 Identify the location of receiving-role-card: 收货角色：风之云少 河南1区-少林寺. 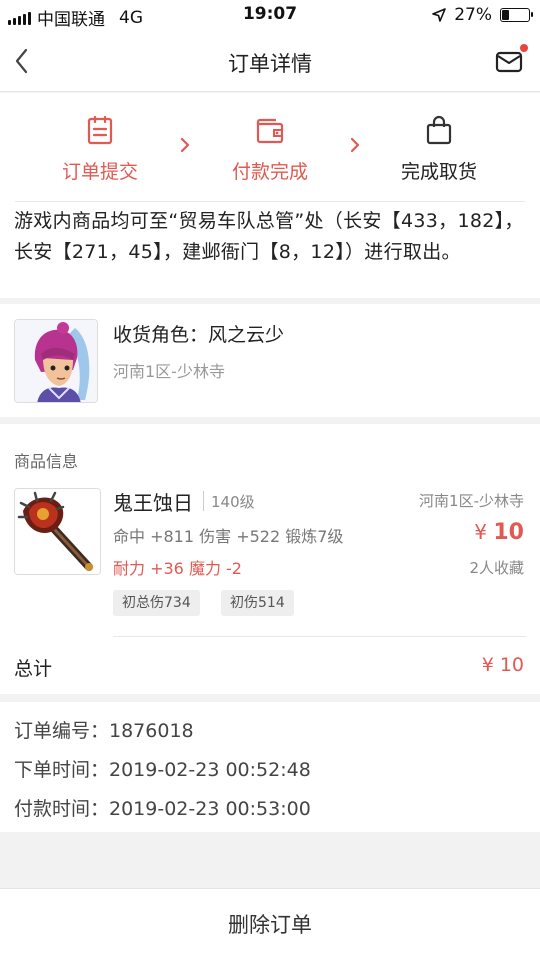
(270, 360).